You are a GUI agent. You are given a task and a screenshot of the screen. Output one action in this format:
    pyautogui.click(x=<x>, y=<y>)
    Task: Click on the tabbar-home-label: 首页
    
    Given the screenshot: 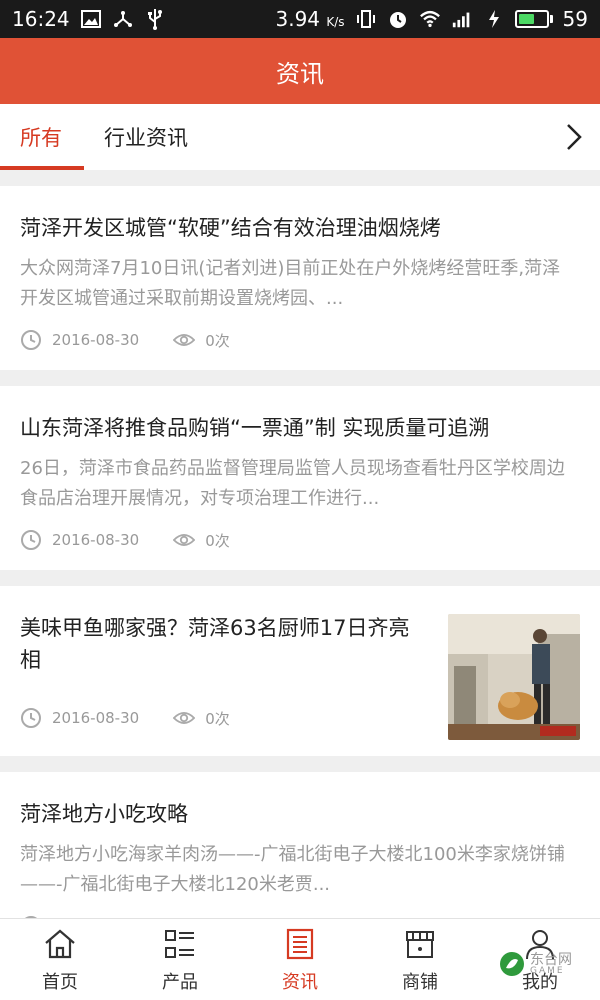 What is the action you would take?
    pyautogui.click(x=60, y=982)
    